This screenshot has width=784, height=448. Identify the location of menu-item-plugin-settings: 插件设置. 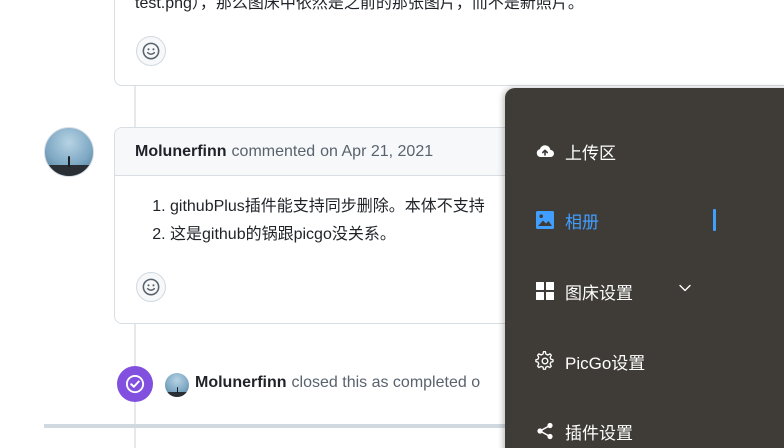
(584, 431).